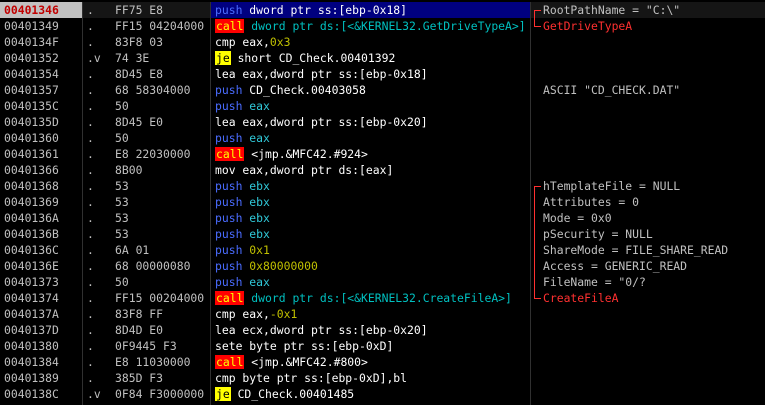 The height and width of the screenshot is (405, 765). Describe the element at coordinates (648, 10) in the screenshot. I see `comment-cell: RootPathName = "C:\"` at that location.